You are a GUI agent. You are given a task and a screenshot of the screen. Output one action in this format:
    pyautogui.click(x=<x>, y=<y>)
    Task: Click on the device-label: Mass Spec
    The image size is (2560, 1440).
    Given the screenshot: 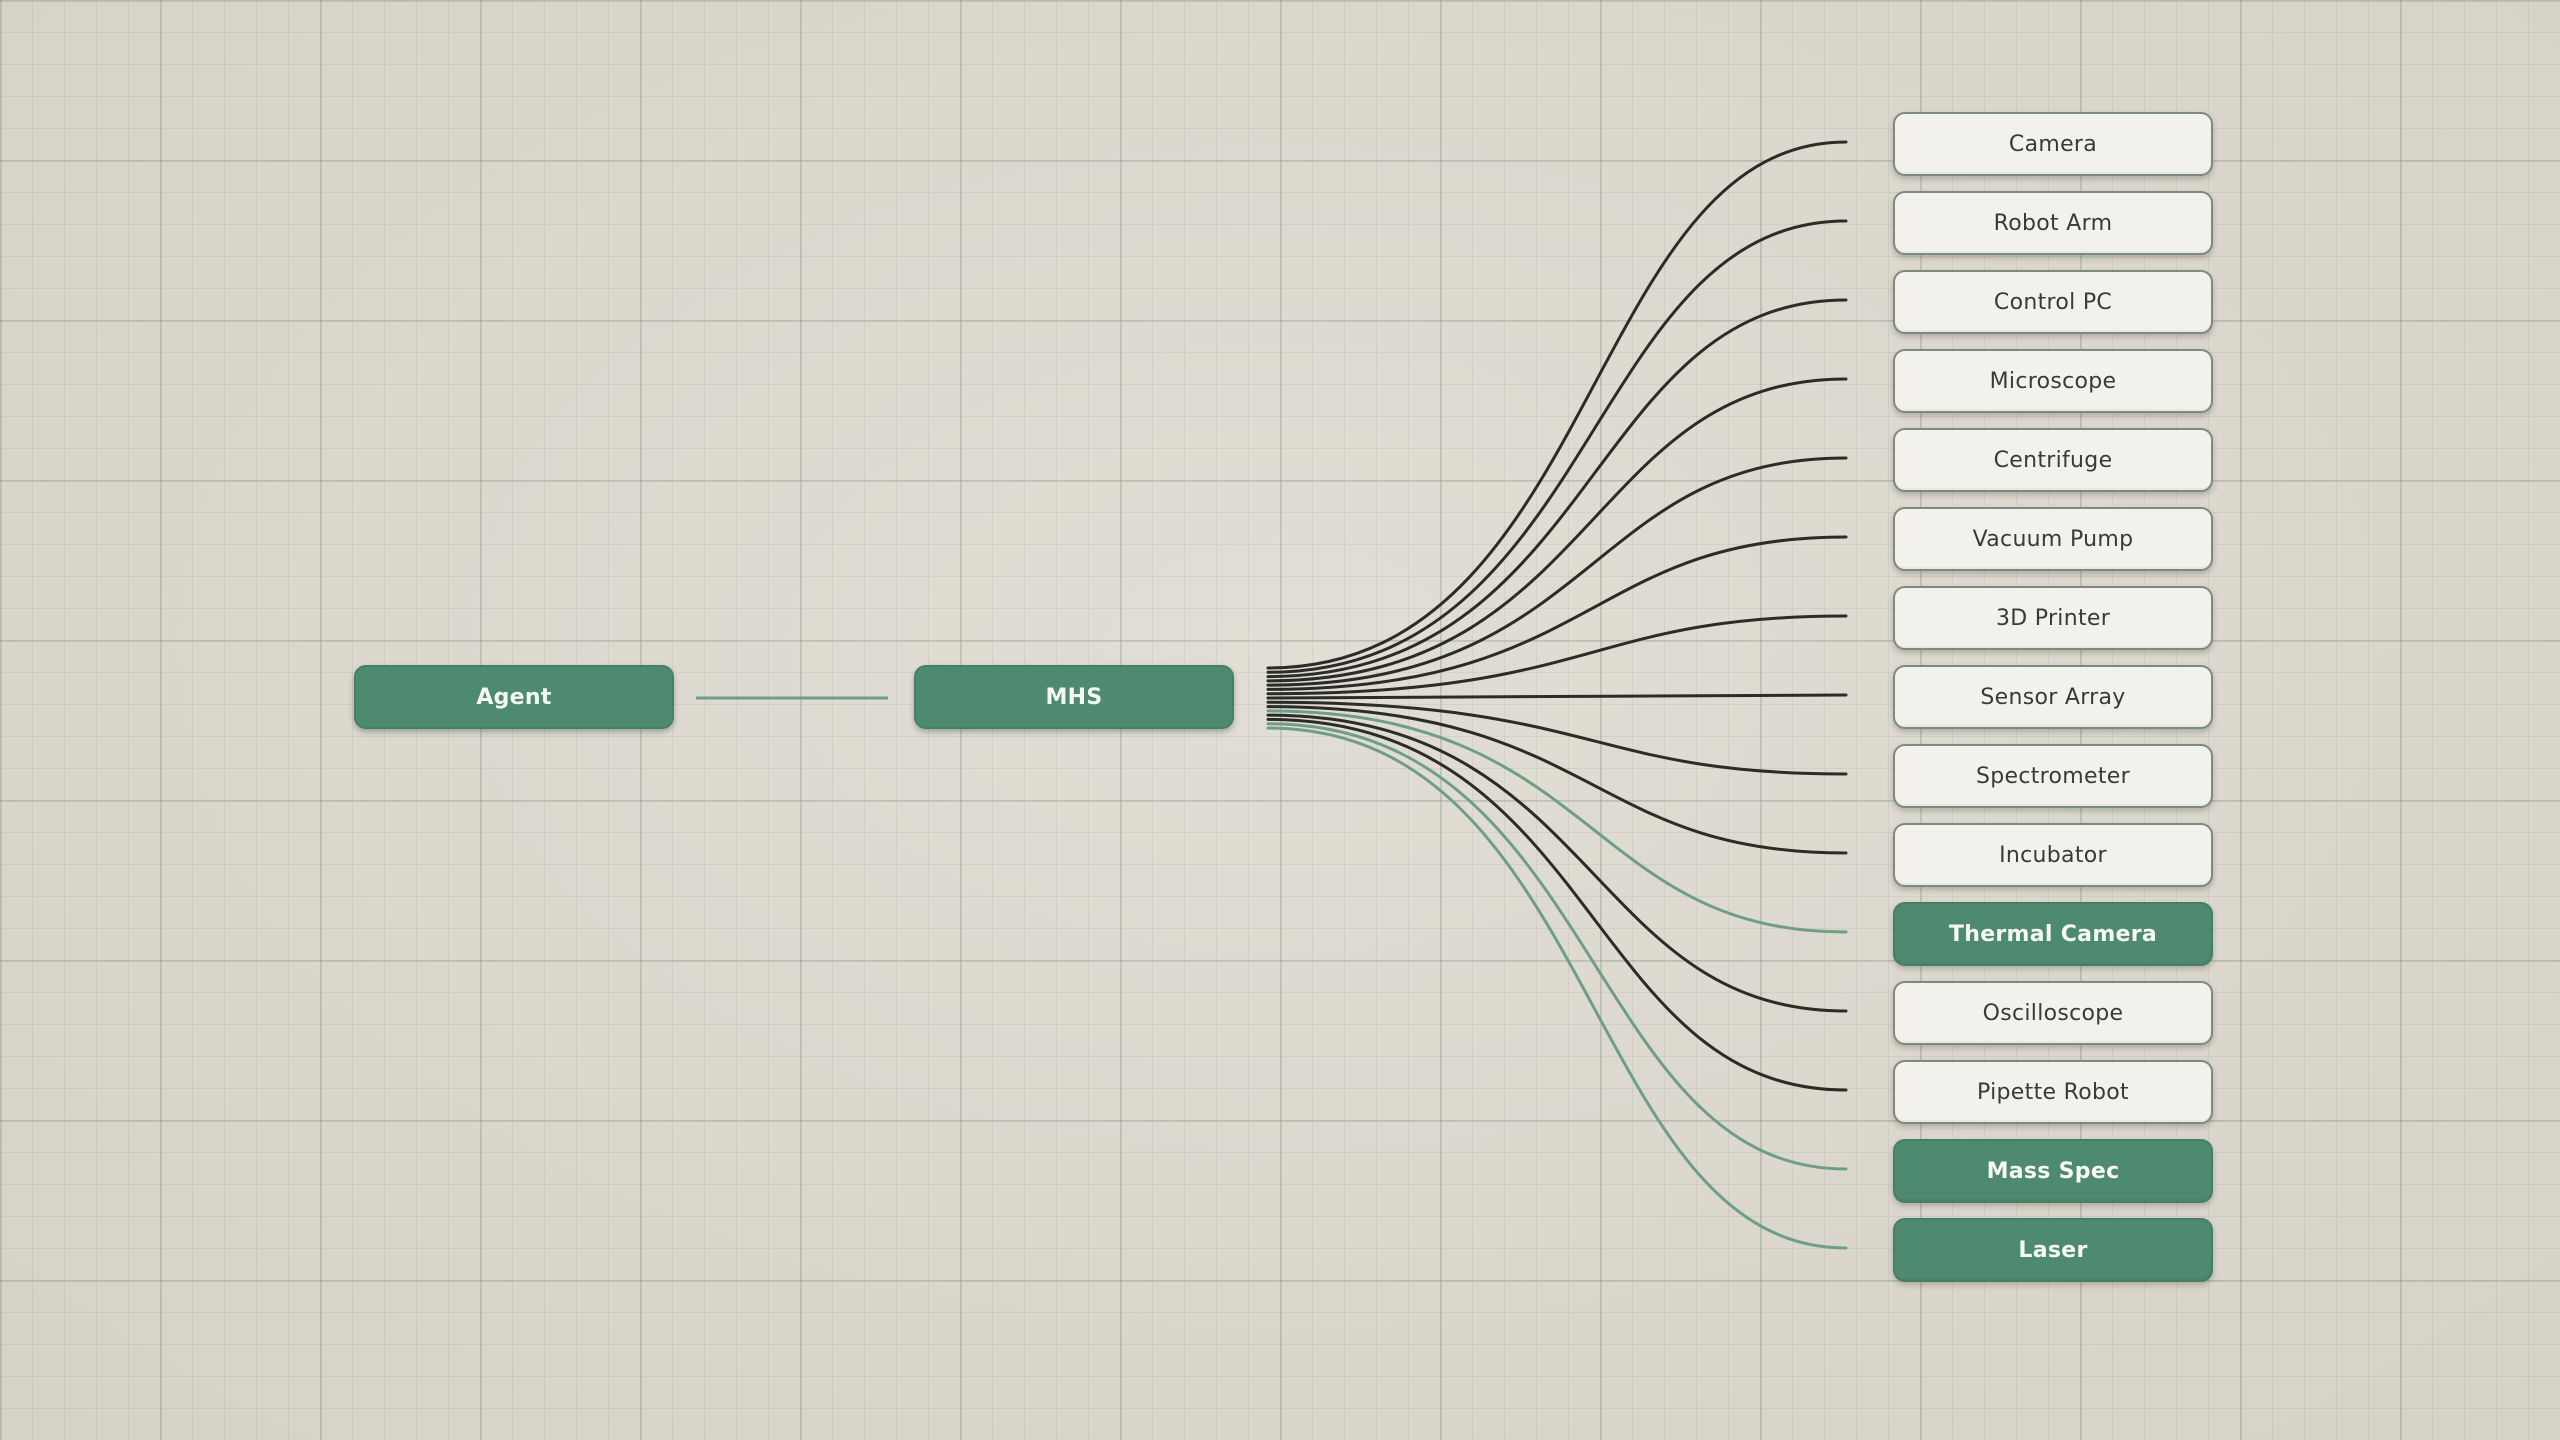 What is the action you would take?
    pyautogui.click(x=2053, y=1171)
    